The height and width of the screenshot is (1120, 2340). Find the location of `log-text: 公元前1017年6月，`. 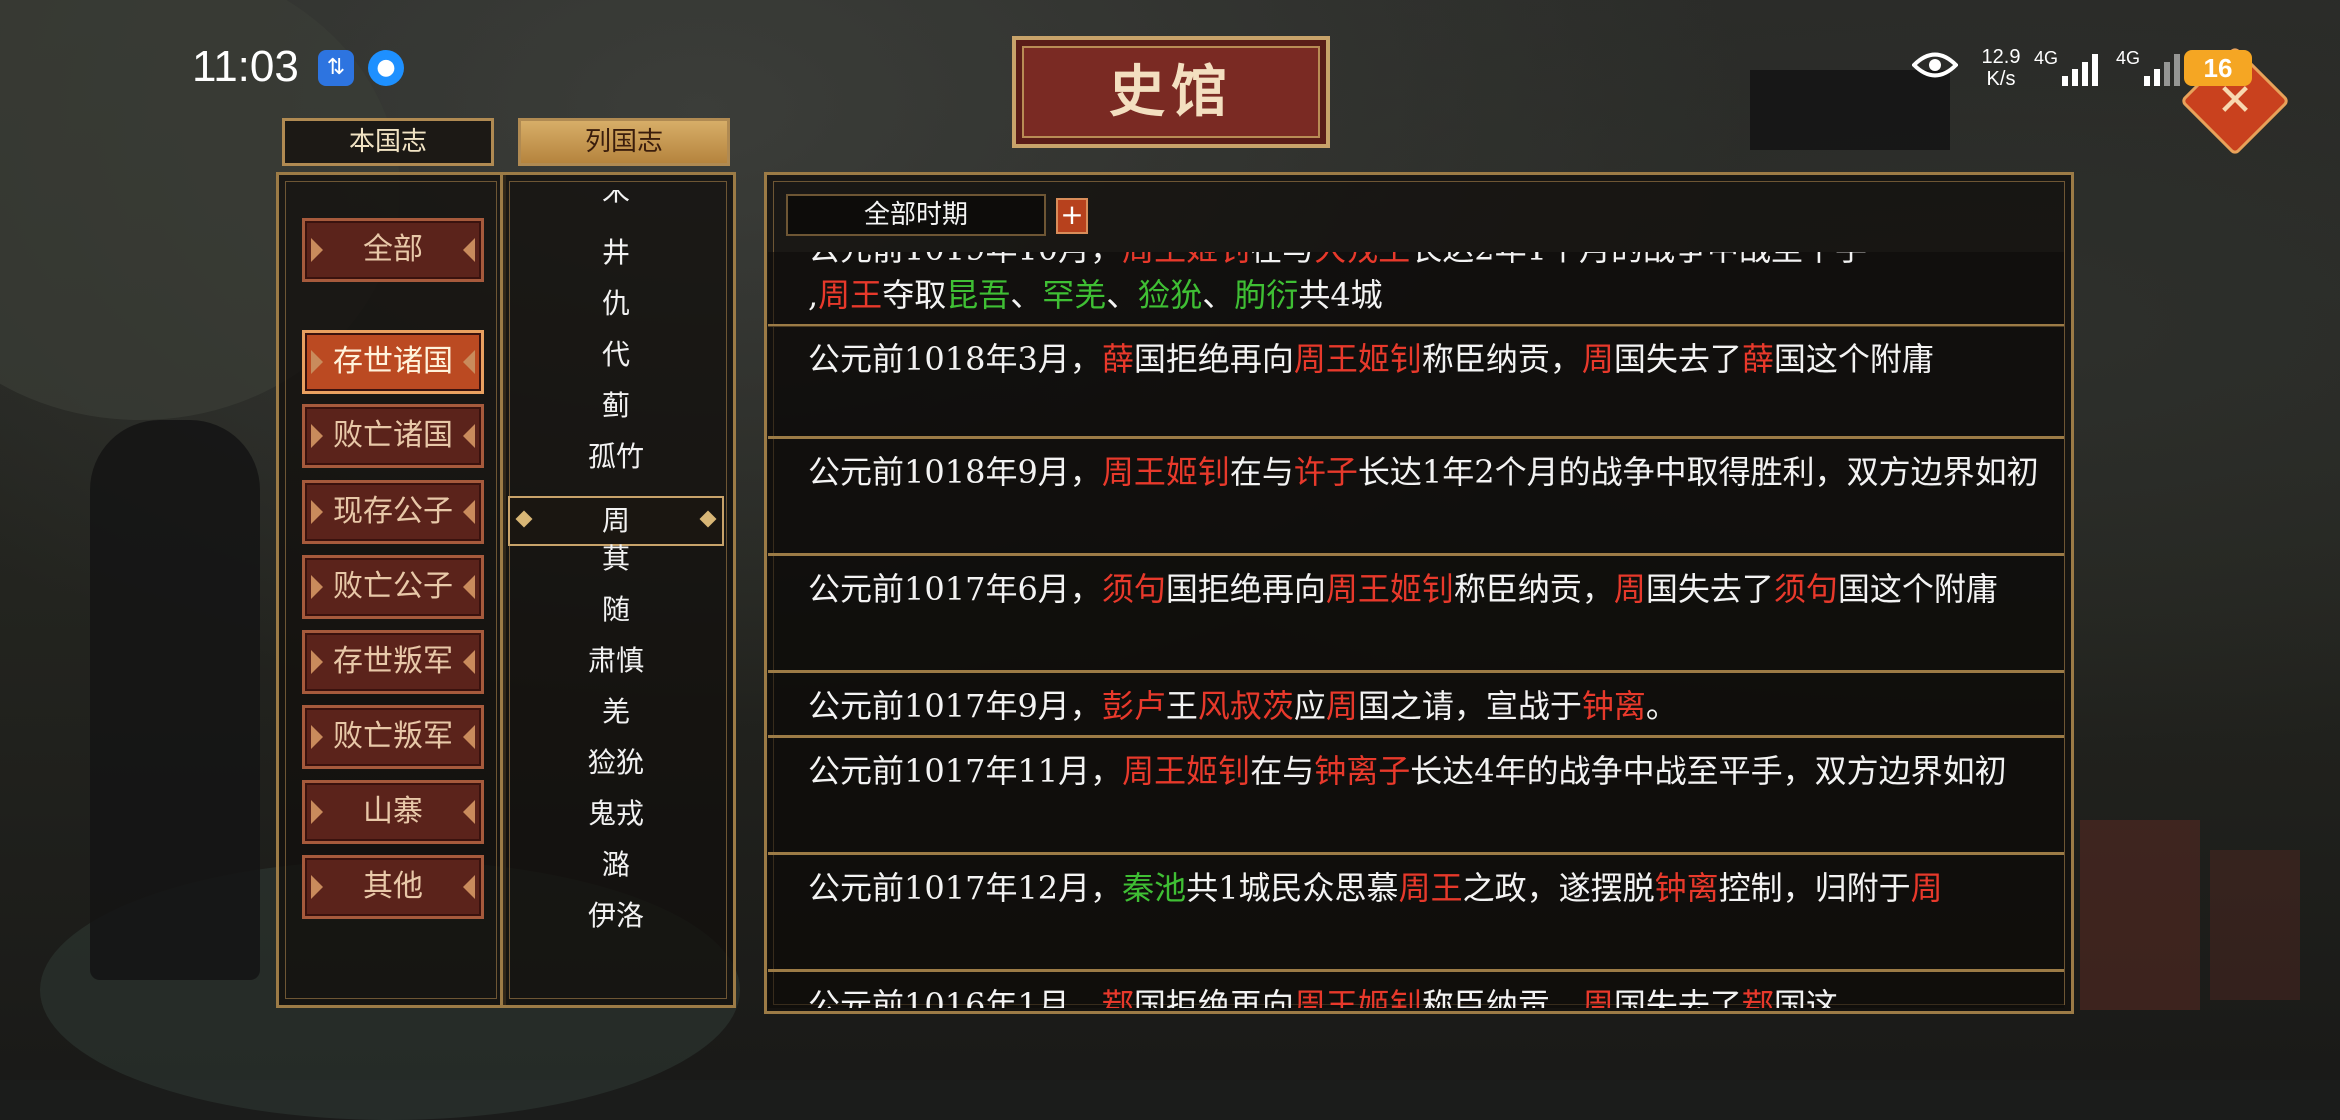

log-text: 公元前1017年6月， is located at coordinates (955, 589).